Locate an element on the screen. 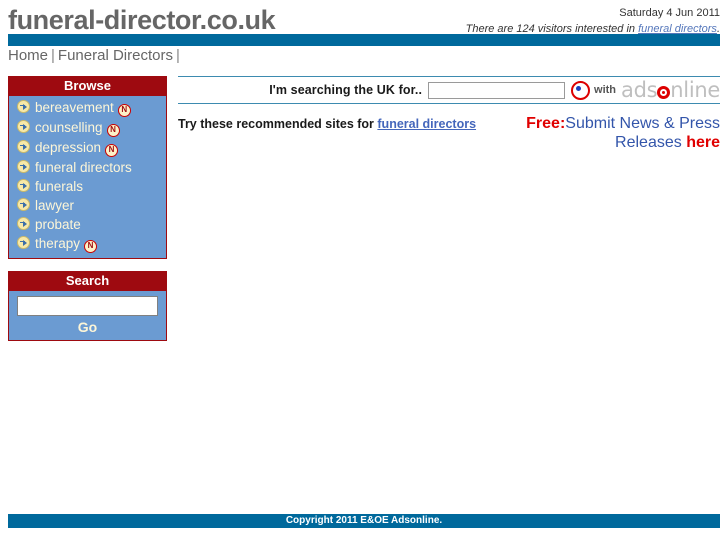 The image size is (727, 545). footer-copyright: Copyright 2011 E&OE Adsonline. is located at coordinates (364, 521).